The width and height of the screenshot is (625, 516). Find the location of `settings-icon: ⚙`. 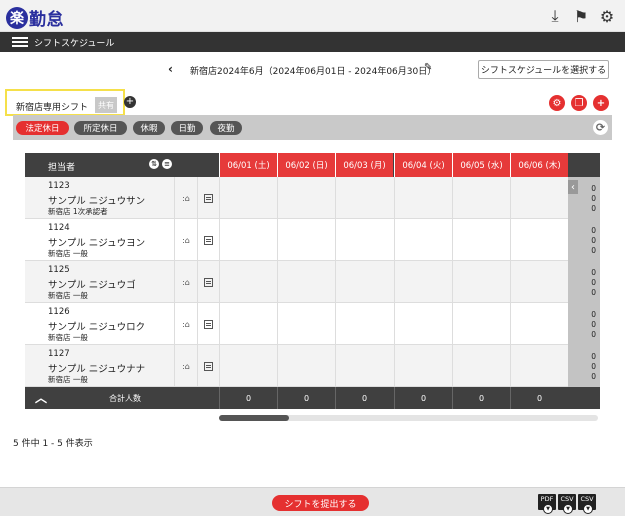

settings-icon: ⚙ is located at coordinates (557, 103).